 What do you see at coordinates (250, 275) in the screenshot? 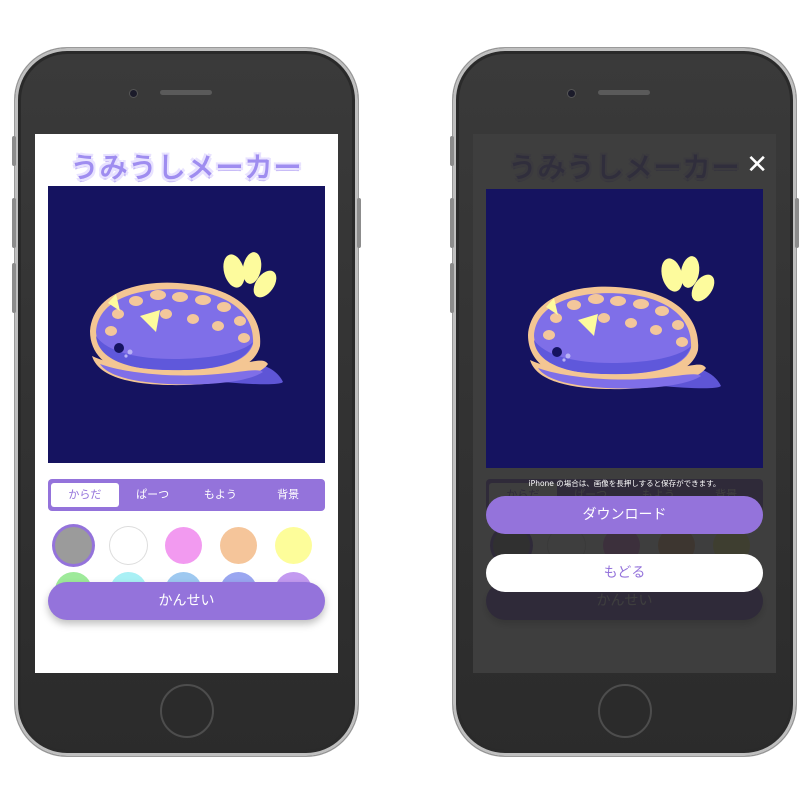
I see `gills` at bounding box center [250, 275].